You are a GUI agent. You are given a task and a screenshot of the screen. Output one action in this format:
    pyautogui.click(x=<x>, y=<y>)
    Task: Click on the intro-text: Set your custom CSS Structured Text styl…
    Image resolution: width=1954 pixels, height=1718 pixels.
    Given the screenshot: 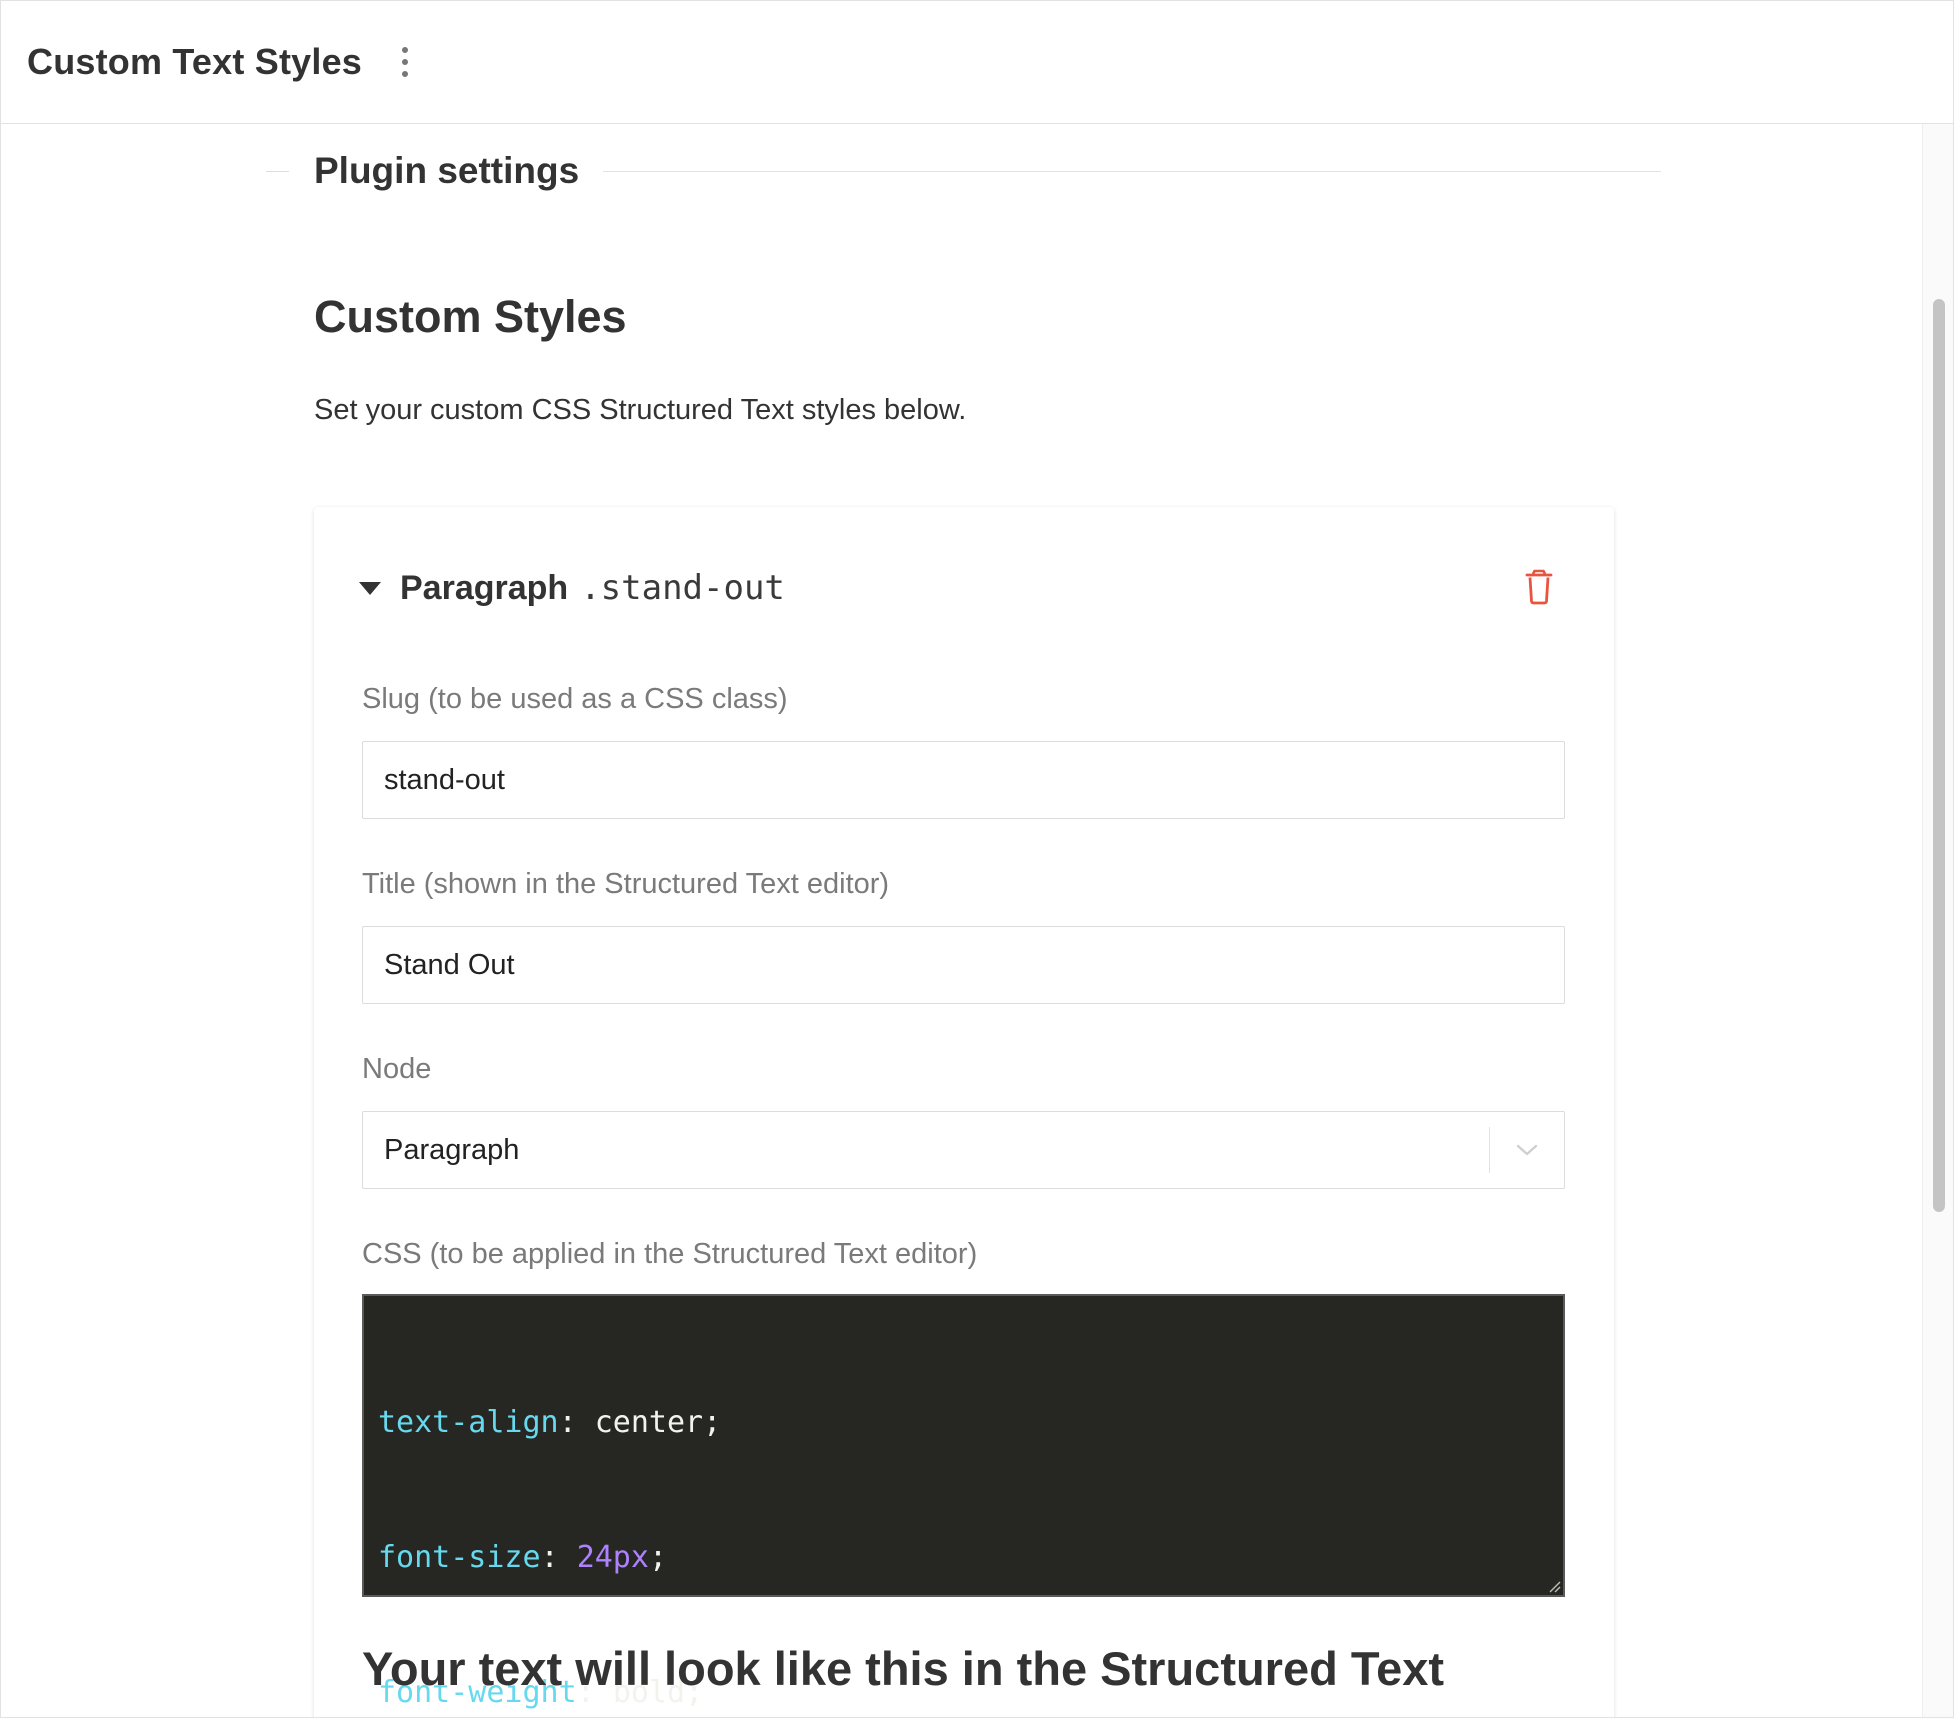 What is the action you would take?
    pyautogui.click(x=640, y=410)
    